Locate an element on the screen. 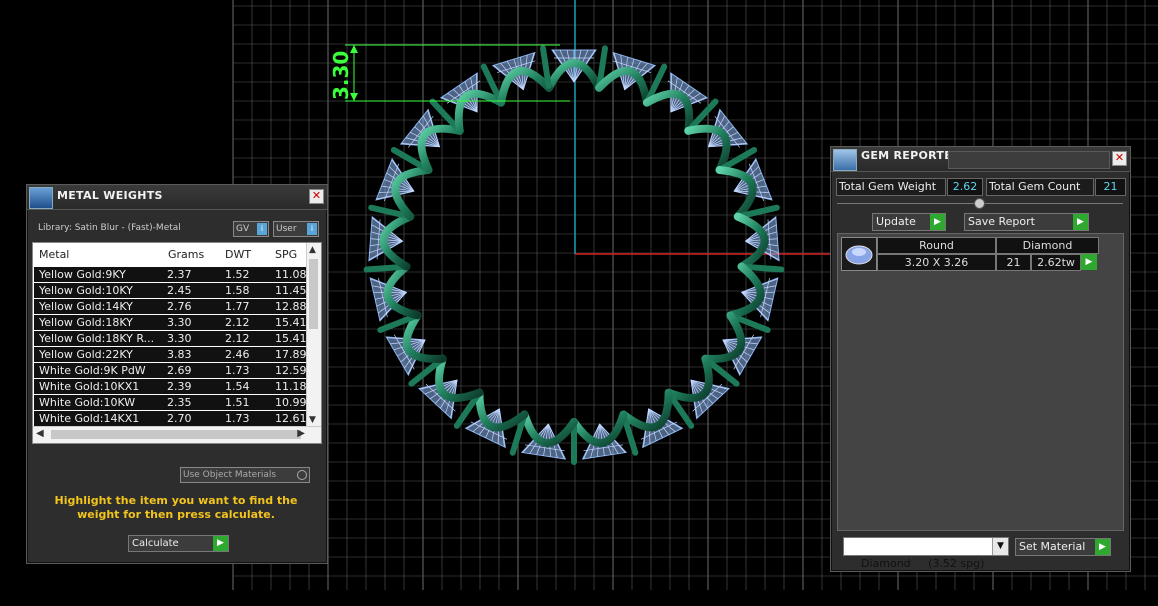 The width and height of the screenshot is (1158, 606). title-bar-fill is located at coordinates (1029, 160).